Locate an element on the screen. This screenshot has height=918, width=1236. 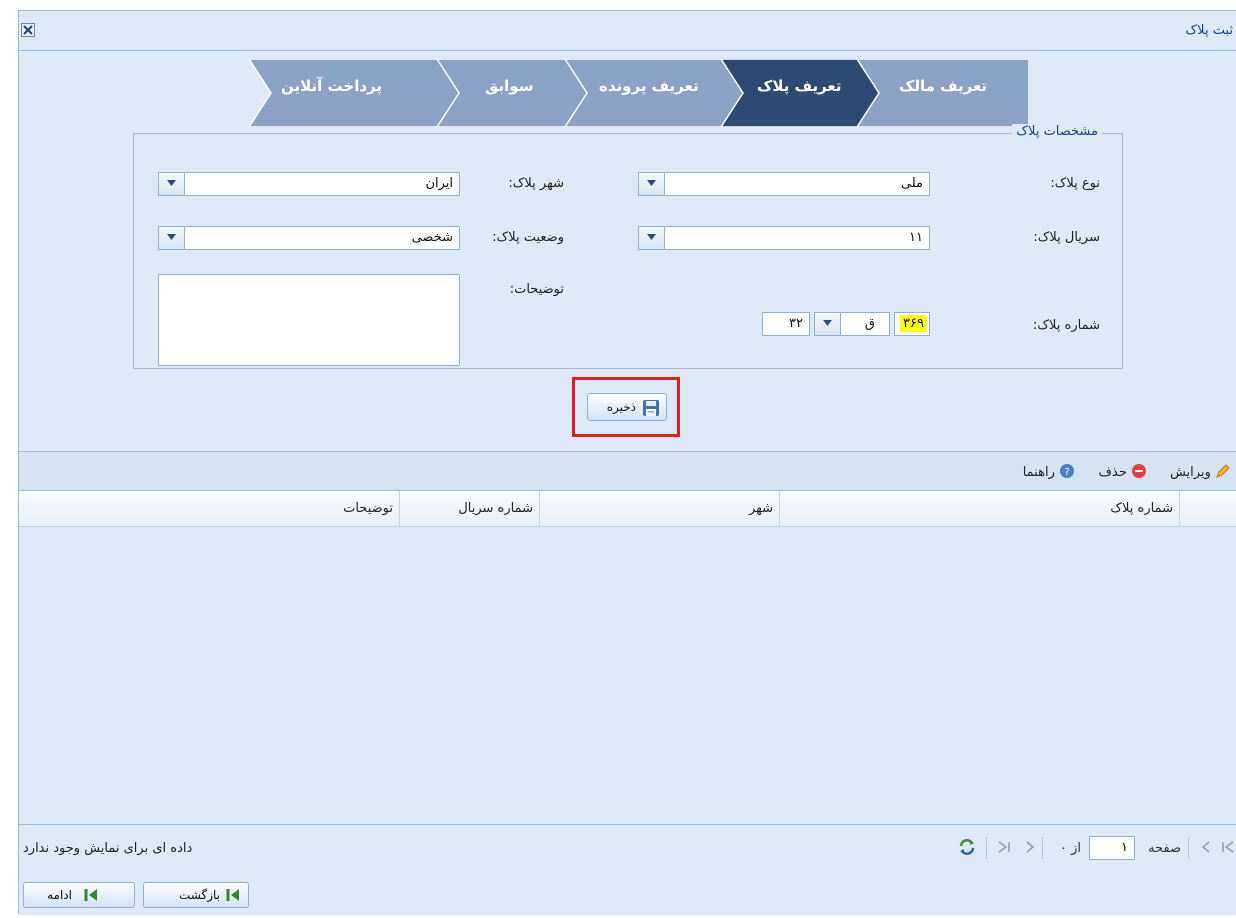
delete-label: حذف is located at coordinates (1112, 472).